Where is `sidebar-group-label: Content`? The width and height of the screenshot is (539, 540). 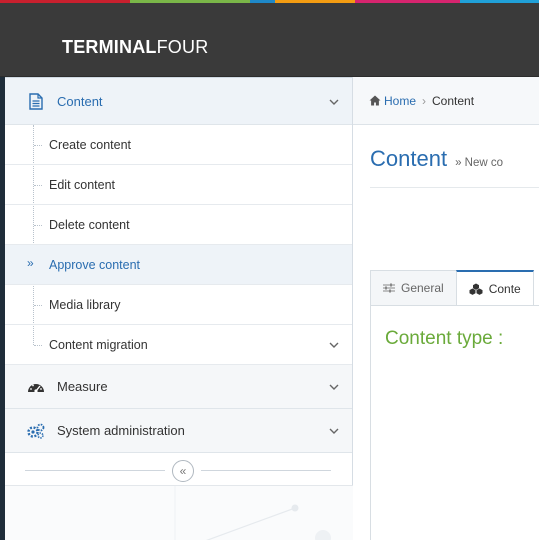
sidebar-group-label: Content is located at coordinates (80, 101).